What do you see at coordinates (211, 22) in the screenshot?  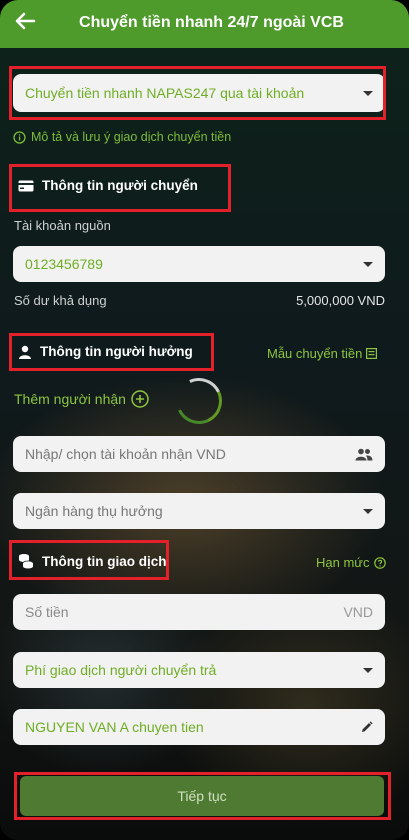 I see `page-title: Chuyển tiền nhanh 24/7 ngoài VCB` at bounding box center [211, 22].